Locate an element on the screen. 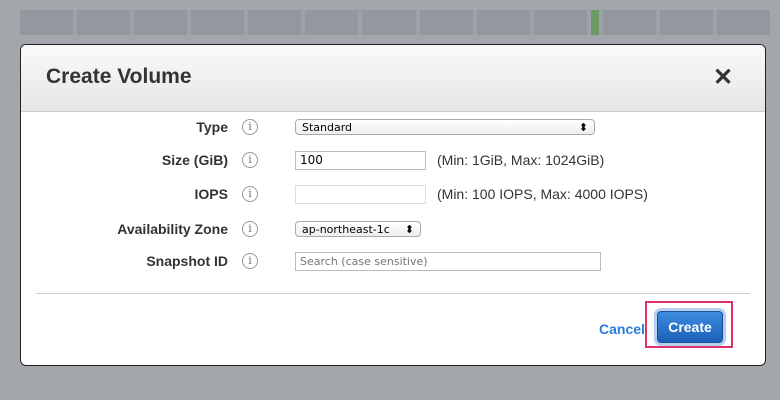 Image resolution: width=780 pixels, height=400 pixels. type-label: Type is located at coordinates (212, 127).